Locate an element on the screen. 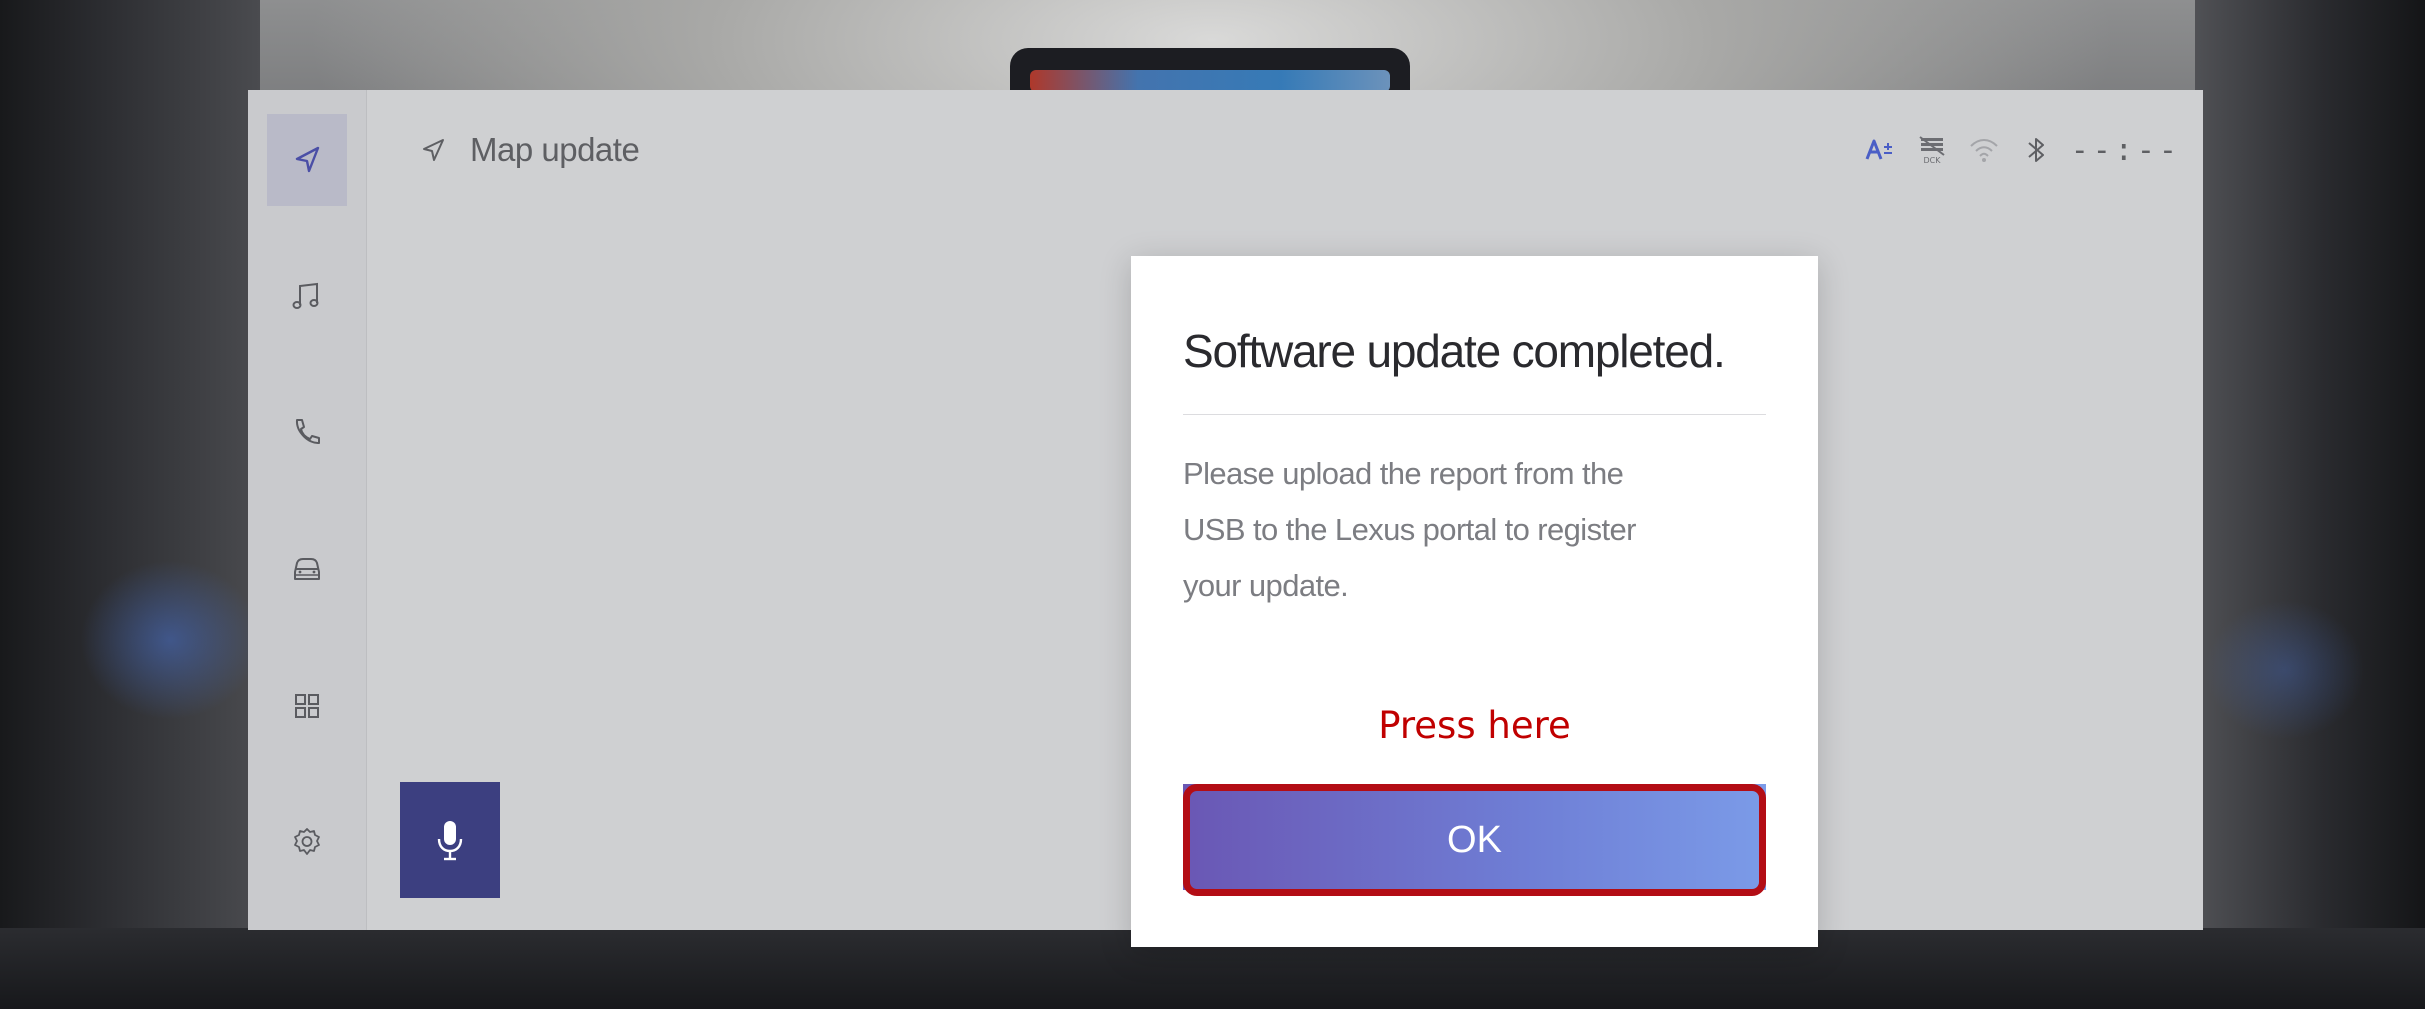 This screenshot has height=1009, width=2425. right-door-panel is located at coordinates (2310, 504).